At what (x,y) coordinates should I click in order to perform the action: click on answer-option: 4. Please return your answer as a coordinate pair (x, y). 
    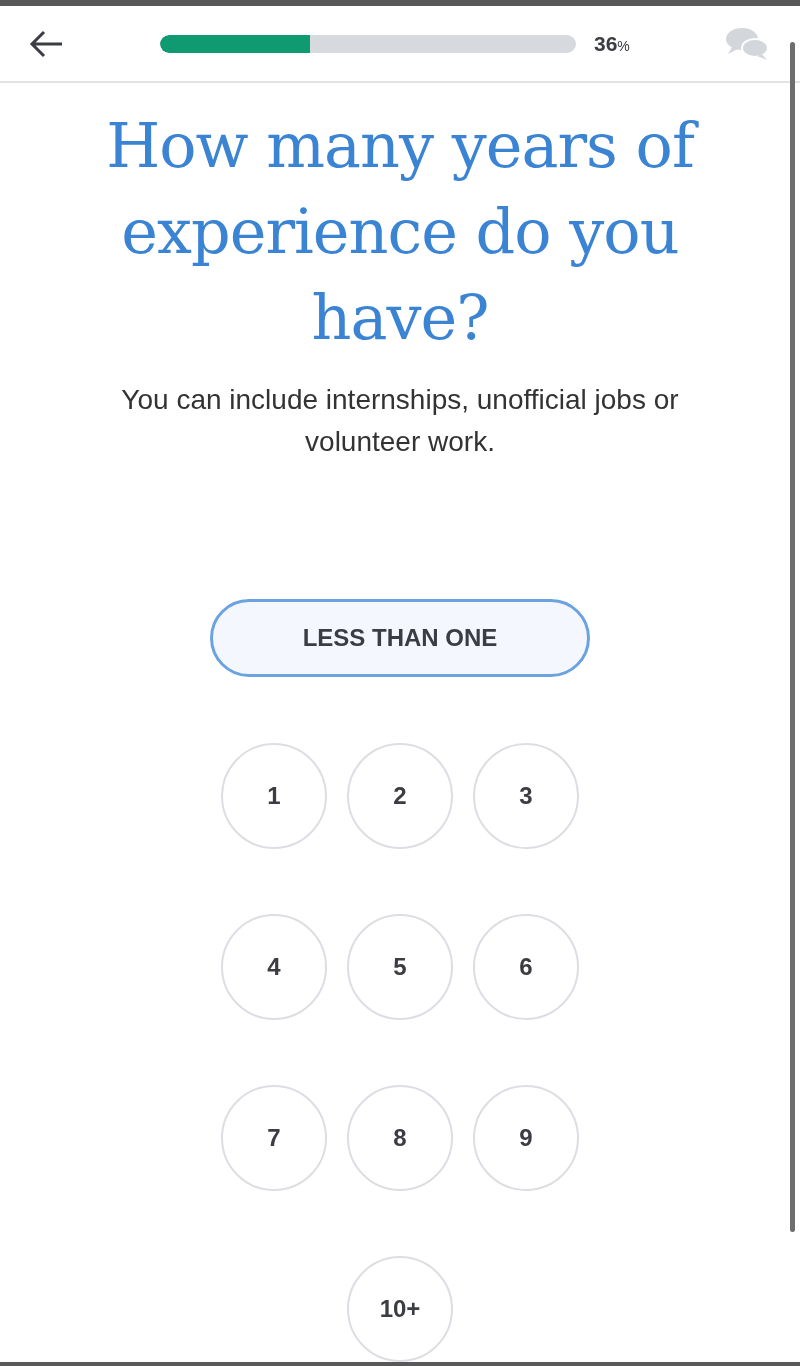
    Looking at the image, I should click on (274, 967).